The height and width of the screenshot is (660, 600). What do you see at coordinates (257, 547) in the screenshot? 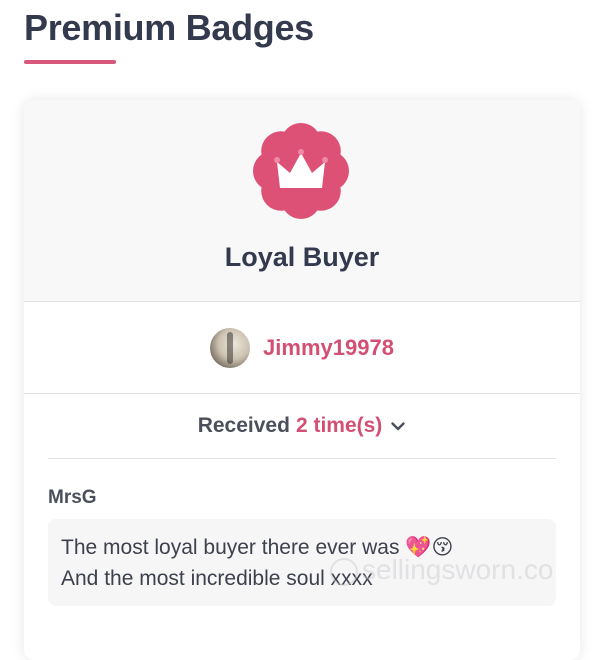
I see `comment-line: The most loyal buyer there ever was 💖😚` at bounding box center [257, 547].